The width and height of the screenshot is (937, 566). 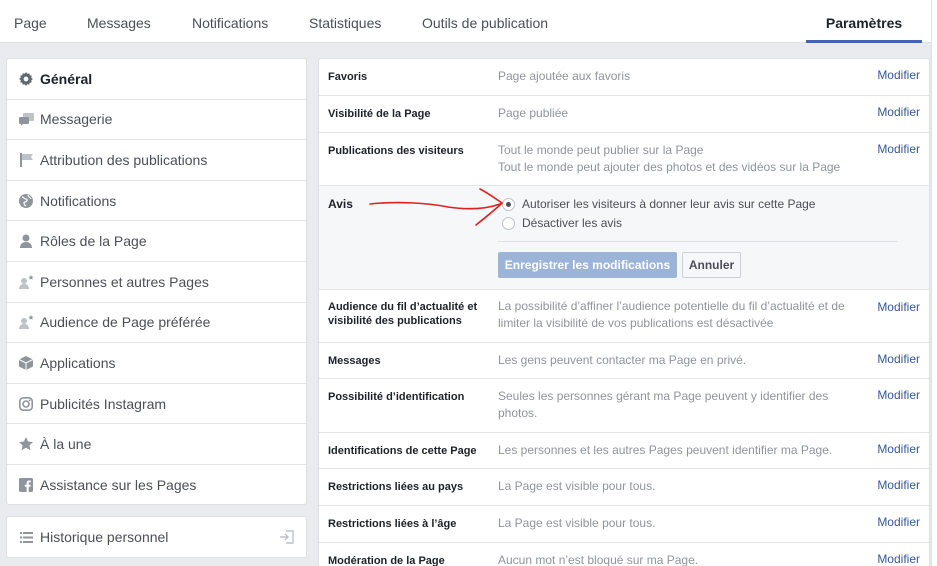 I want to click on sidebar-item-applications: Applications, so click(x=156, y=363).